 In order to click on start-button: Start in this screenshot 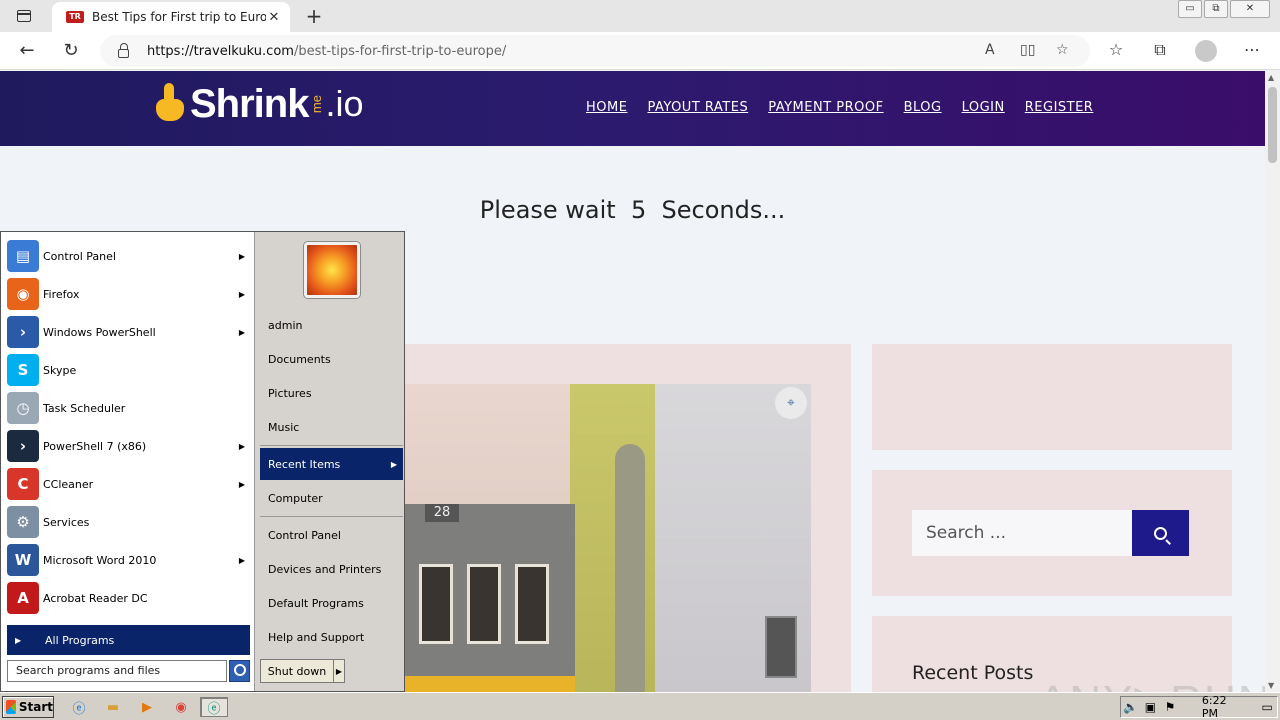, I will do `click(28, 707)`.